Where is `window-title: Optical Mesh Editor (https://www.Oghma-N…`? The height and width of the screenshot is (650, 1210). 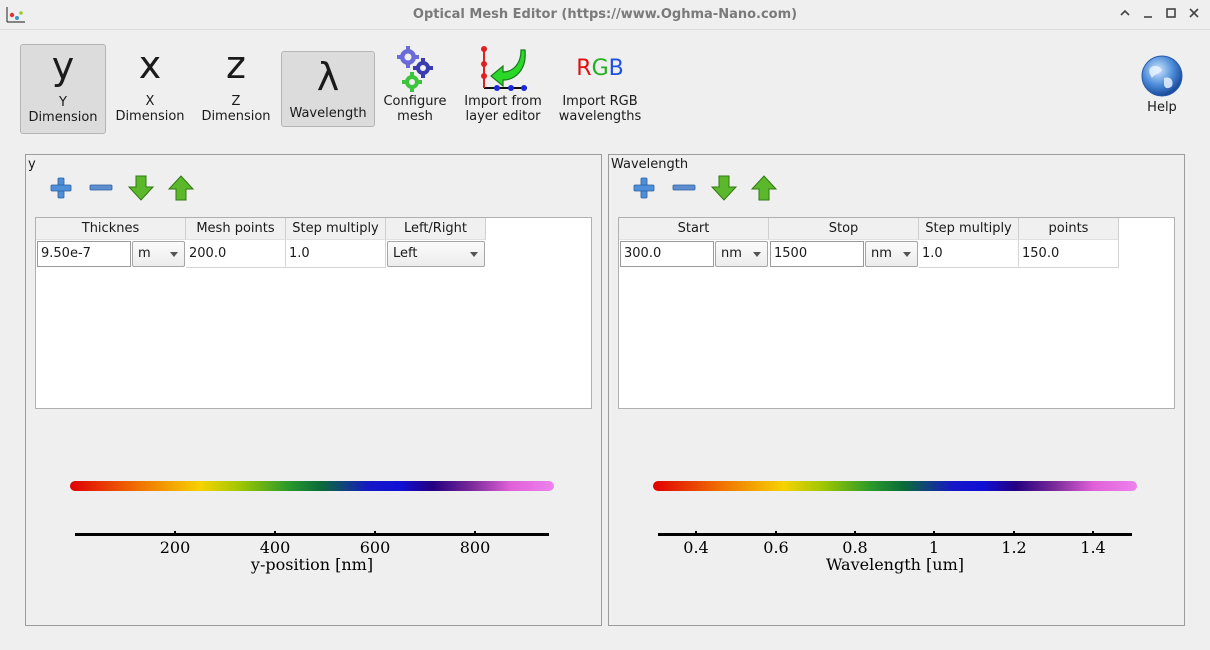
window-title: Optical Mesh Editor (https://www.Oghma-N… is located at coordinates (605, 14).